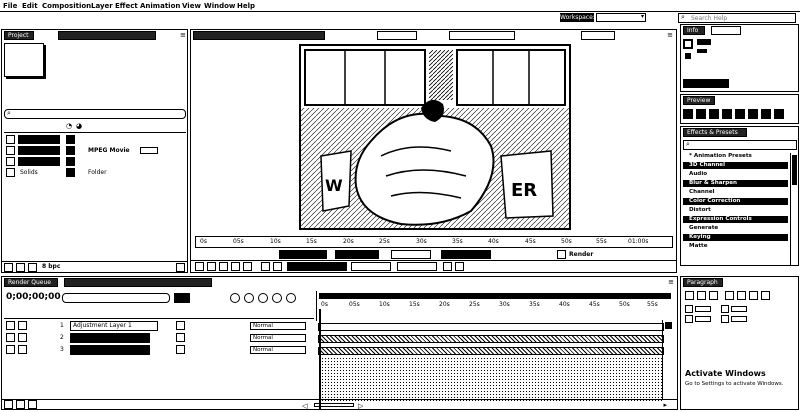  Describe the element at coordinates (116, 298) in the screenshot. I see `timeline-search-field` at that location.